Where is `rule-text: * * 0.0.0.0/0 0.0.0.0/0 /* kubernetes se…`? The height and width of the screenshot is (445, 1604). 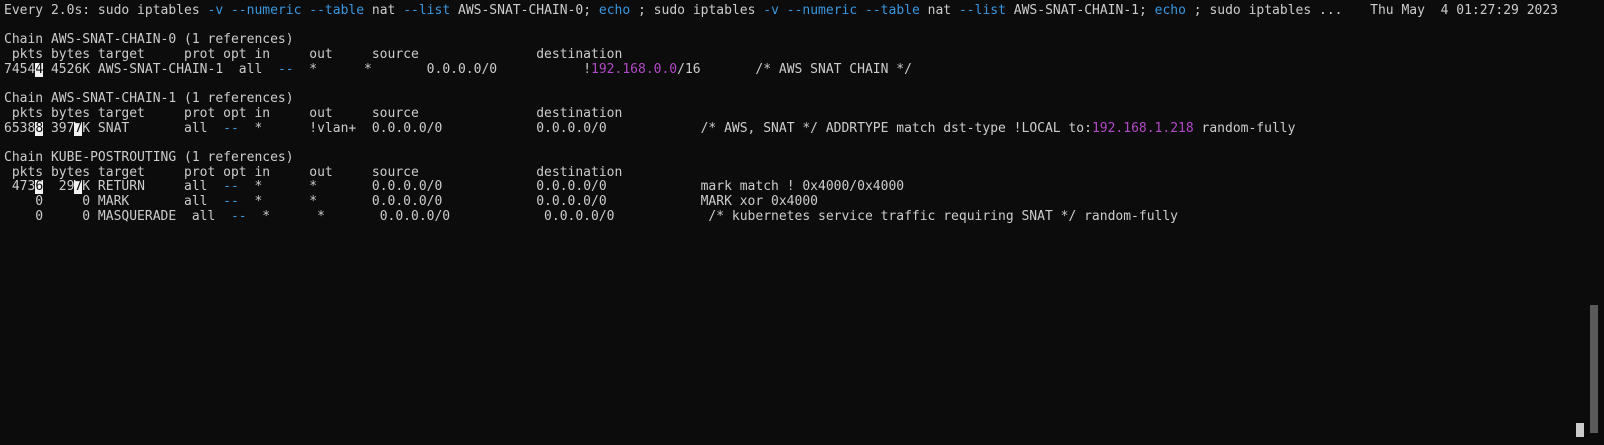
rule-text: * * 0.0.0.0/0 0.0.0.0/0 /* kubernetes se… is located at coordinates (712, 216).